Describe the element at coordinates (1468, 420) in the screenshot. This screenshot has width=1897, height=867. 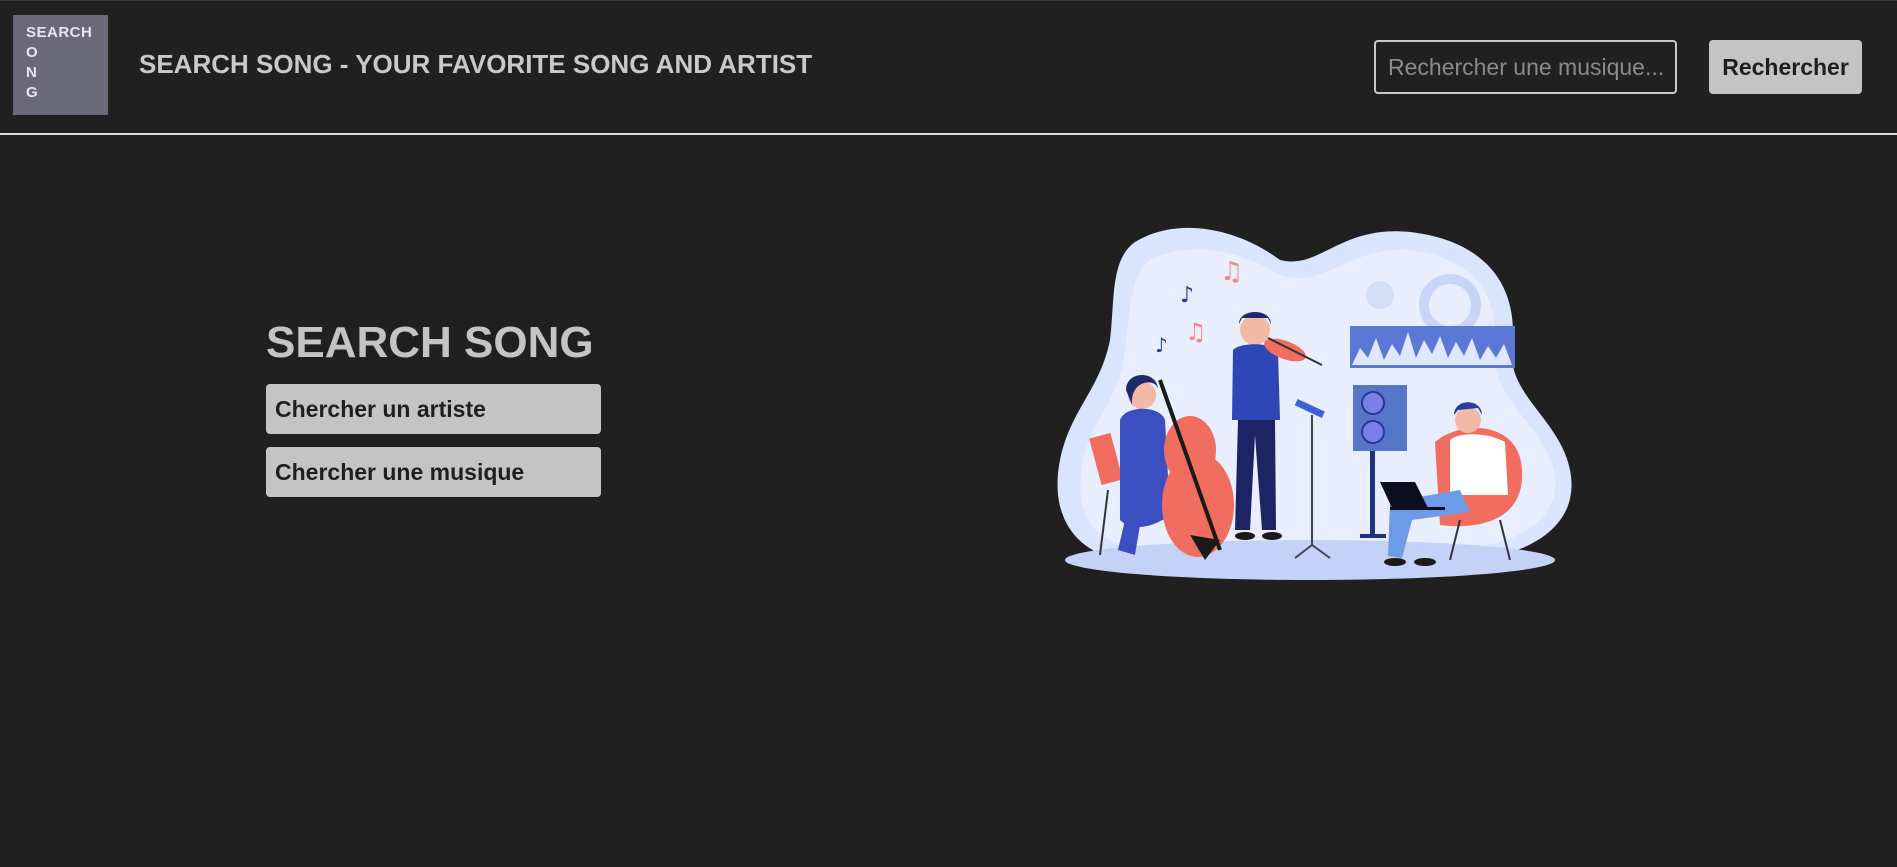
I see `laptop-user-head` at that location.